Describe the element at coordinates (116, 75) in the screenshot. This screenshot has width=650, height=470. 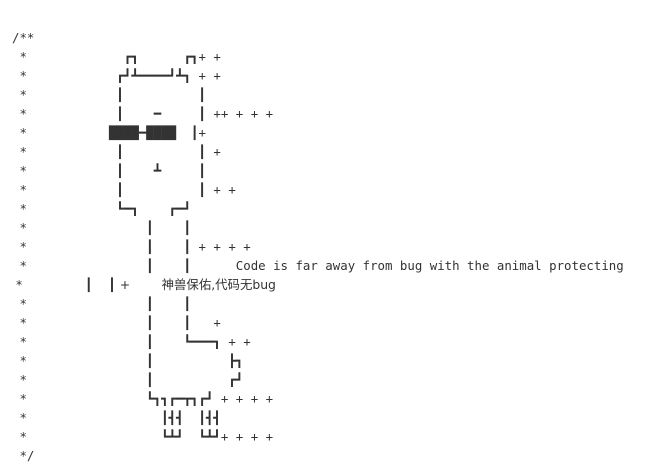
I see `code-line-text: * ┏┛┻━━━━┛┻┓ + +` at that location.